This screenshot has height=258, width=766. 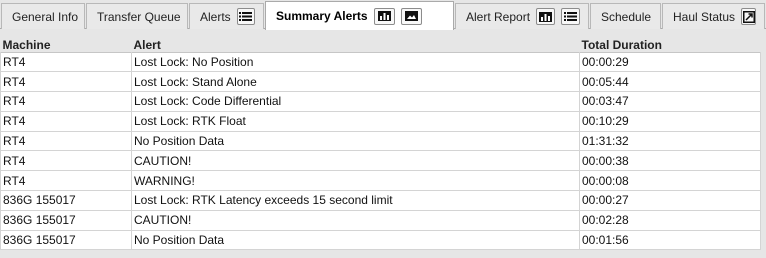 I want to click on tab-label: Alerts, so click(x=215, y=16).